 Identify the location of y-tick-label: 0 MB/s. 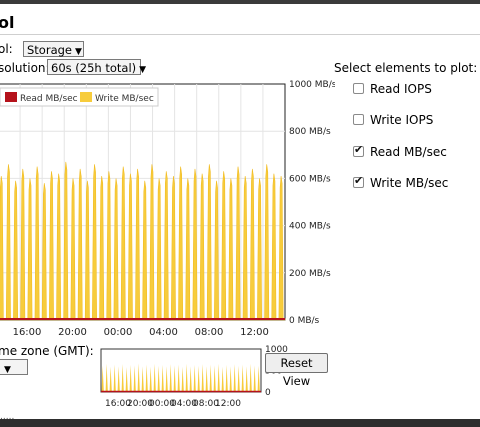
(304, 321).